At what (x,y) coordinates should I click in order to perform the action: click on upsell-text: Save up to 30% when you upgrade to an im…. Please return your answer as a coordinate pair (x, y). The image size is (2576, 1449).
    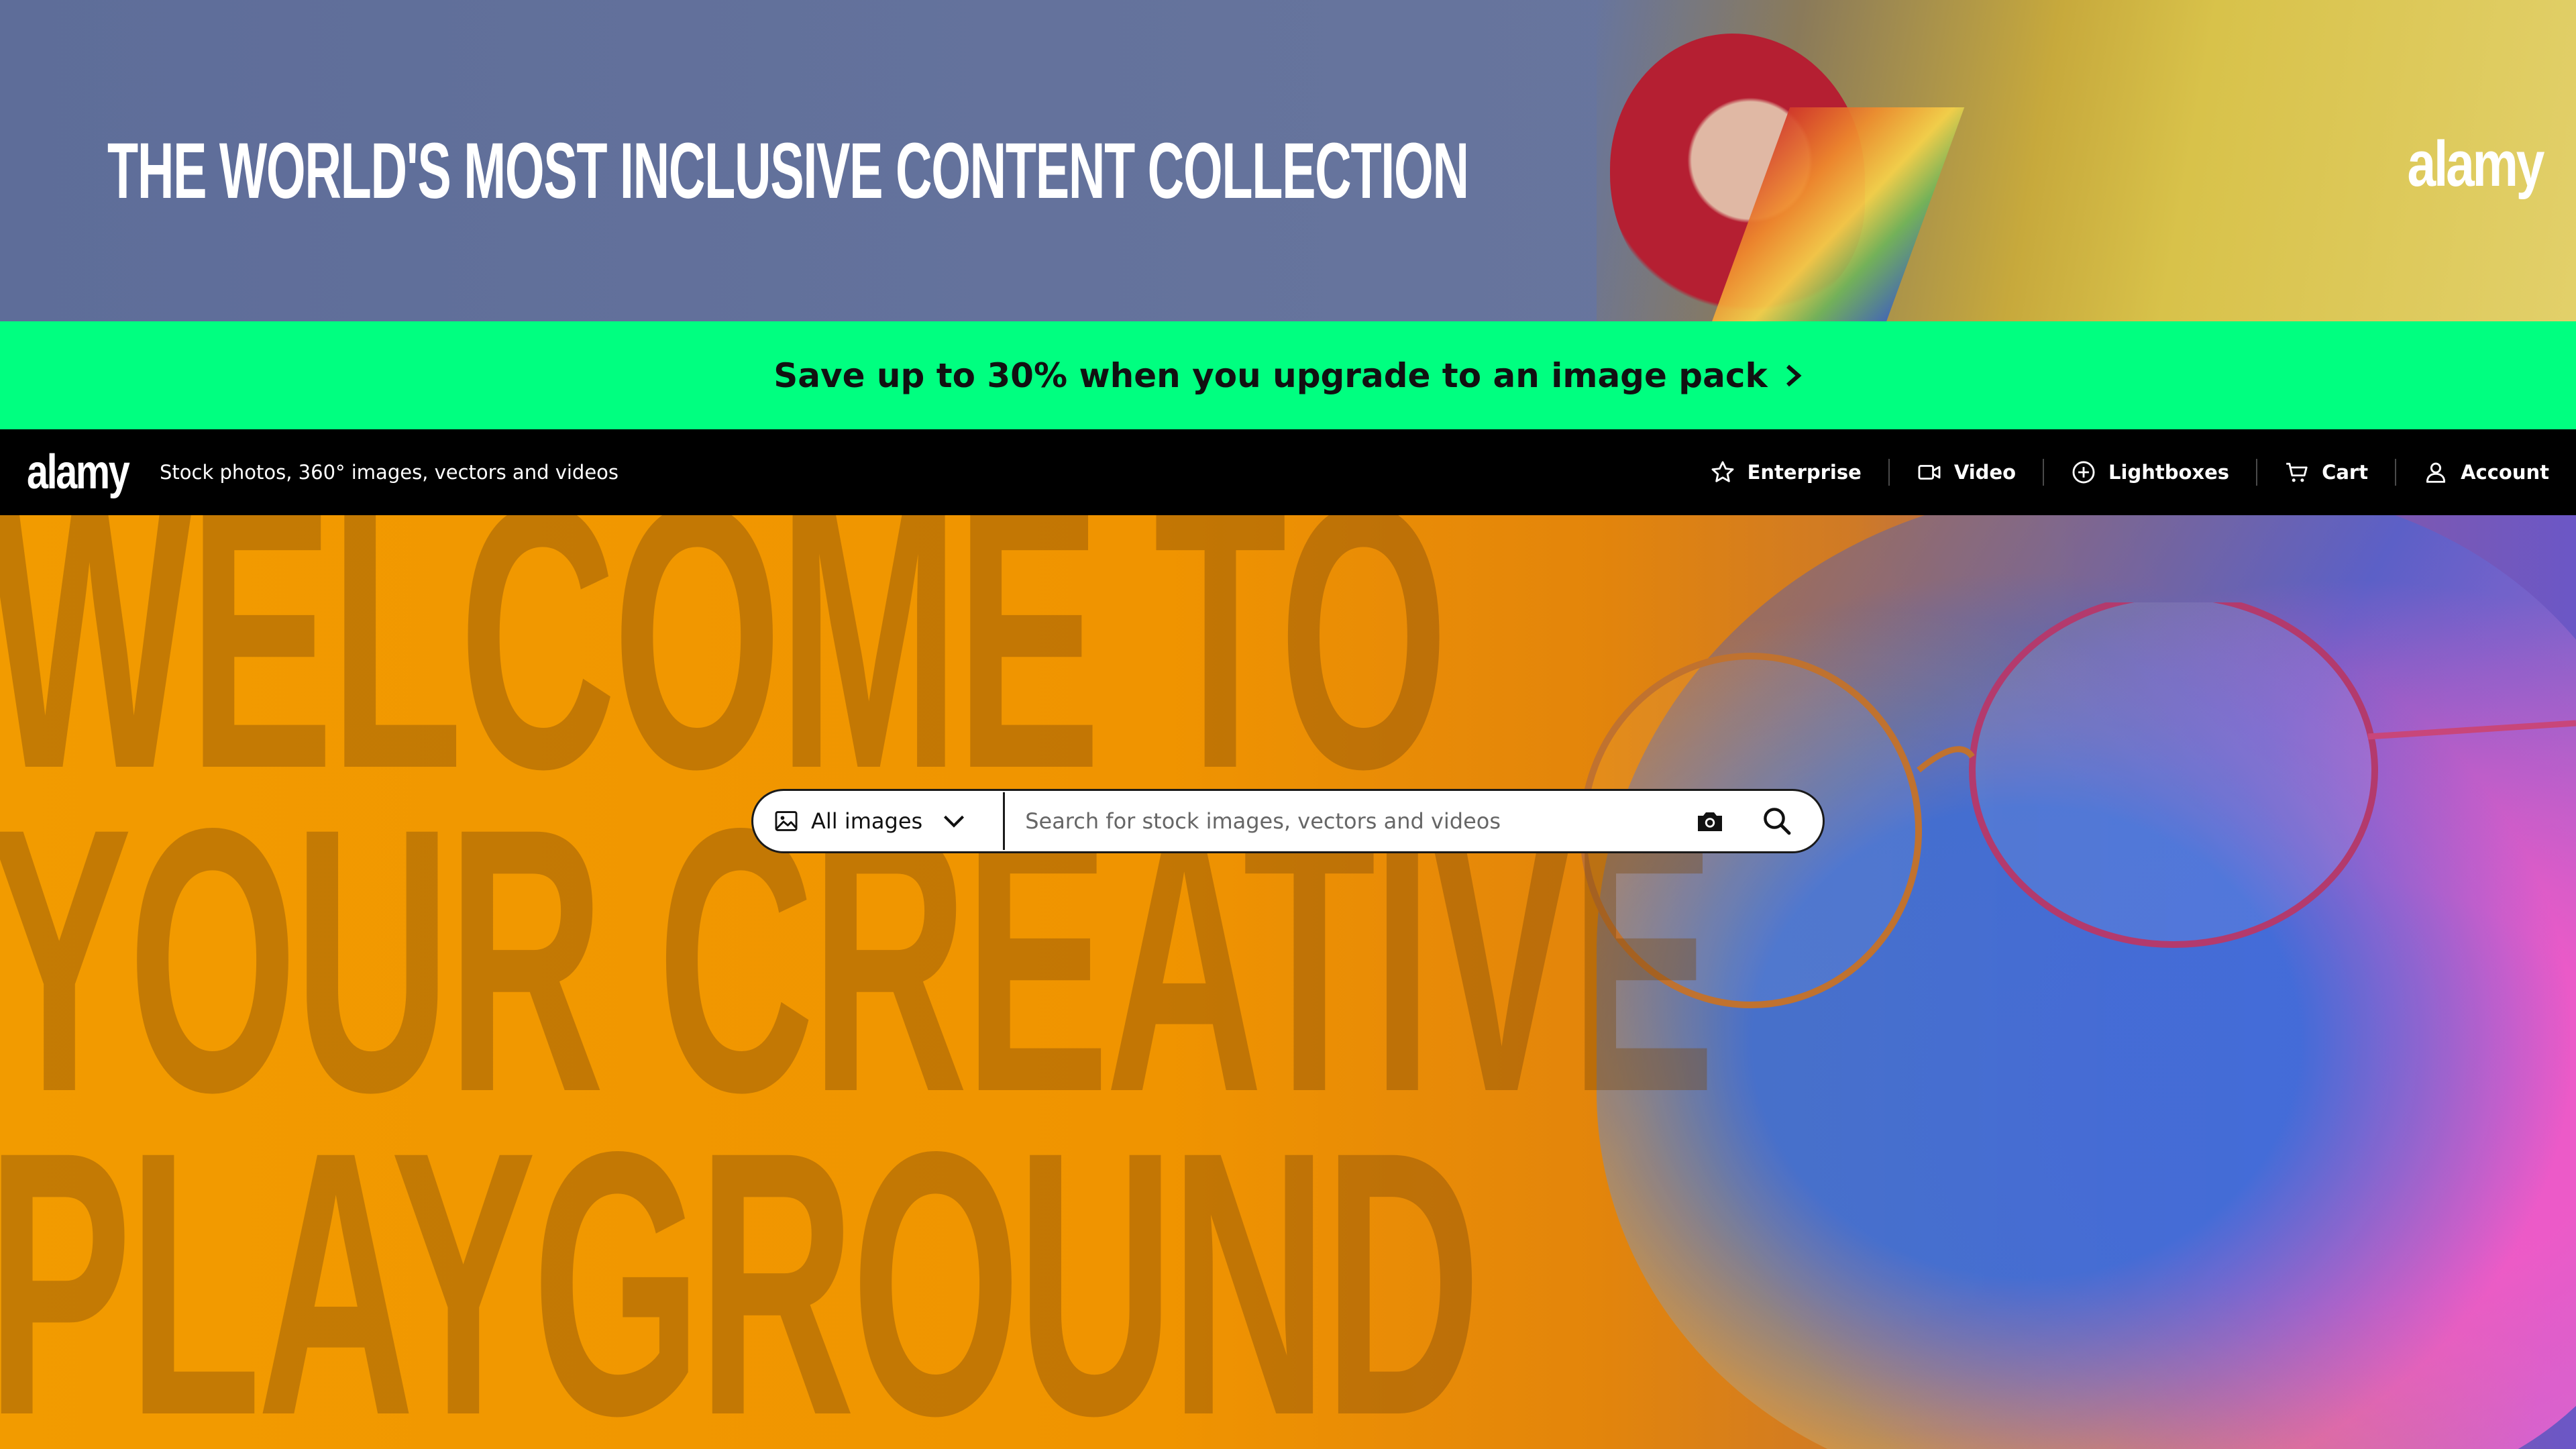
    Looking at the image, I should click on (1270, 375).